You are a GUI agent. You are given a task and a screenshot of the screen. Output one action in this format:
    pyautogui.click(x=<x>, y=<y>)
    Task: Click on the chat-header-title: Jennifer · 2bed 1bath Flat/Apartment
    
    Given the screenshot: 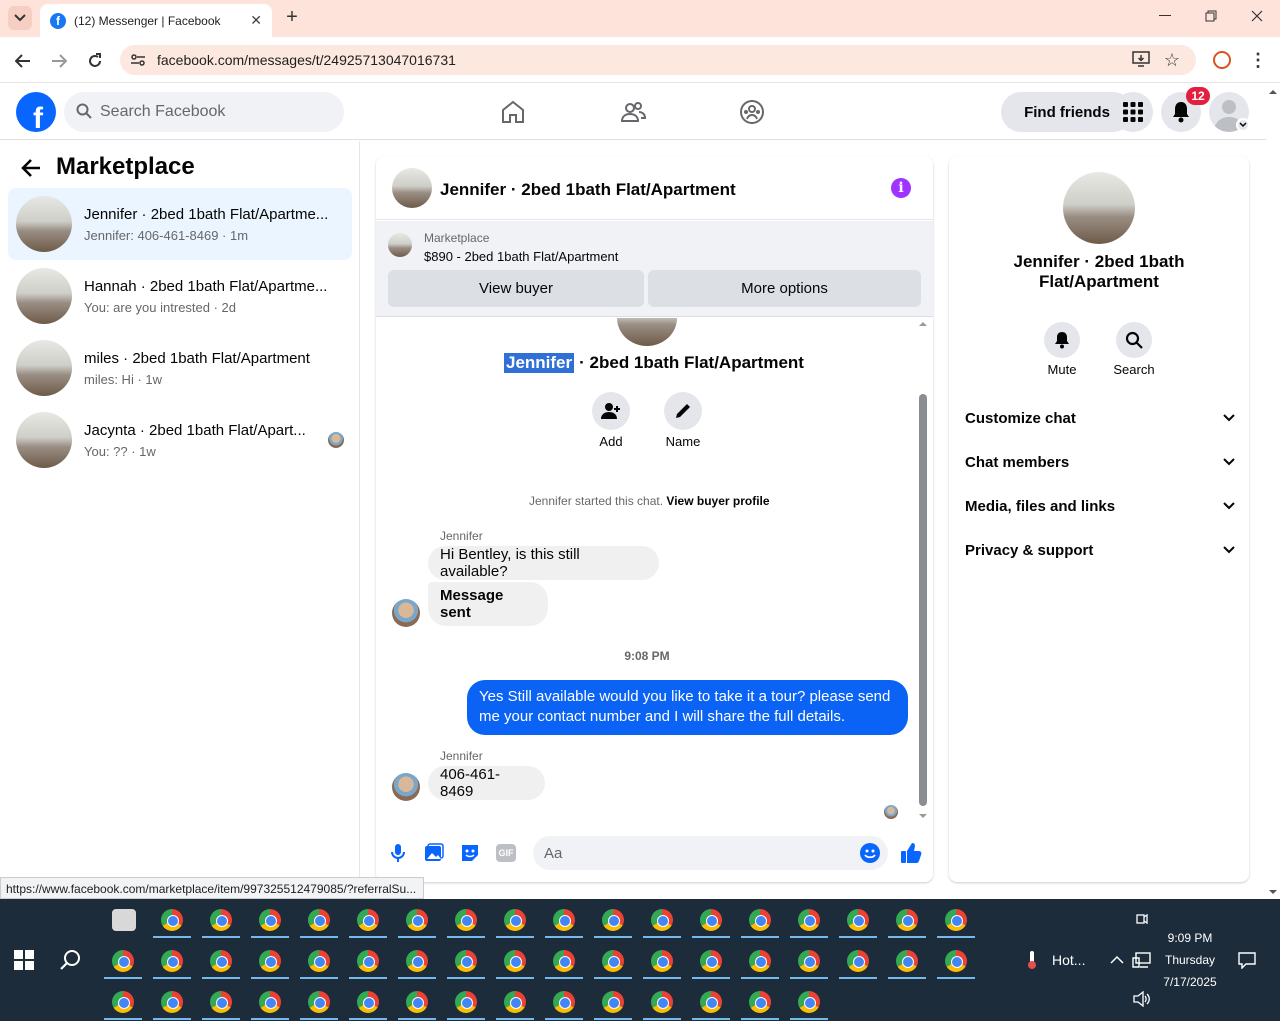 What is the action you would take?
    pyautogui.click(x=588, y=190)
    